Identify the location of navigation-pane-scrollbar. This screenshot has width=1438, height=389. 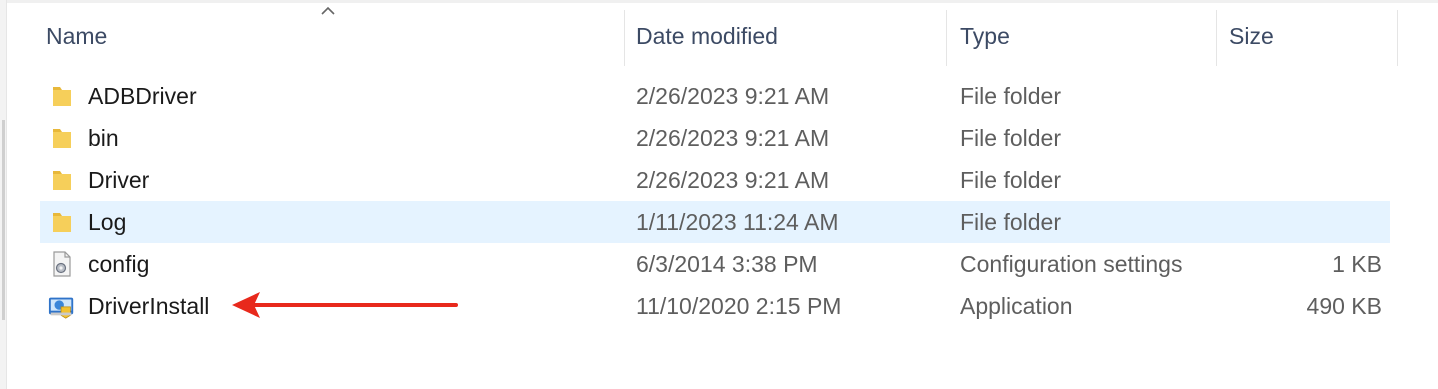
(3, 220).